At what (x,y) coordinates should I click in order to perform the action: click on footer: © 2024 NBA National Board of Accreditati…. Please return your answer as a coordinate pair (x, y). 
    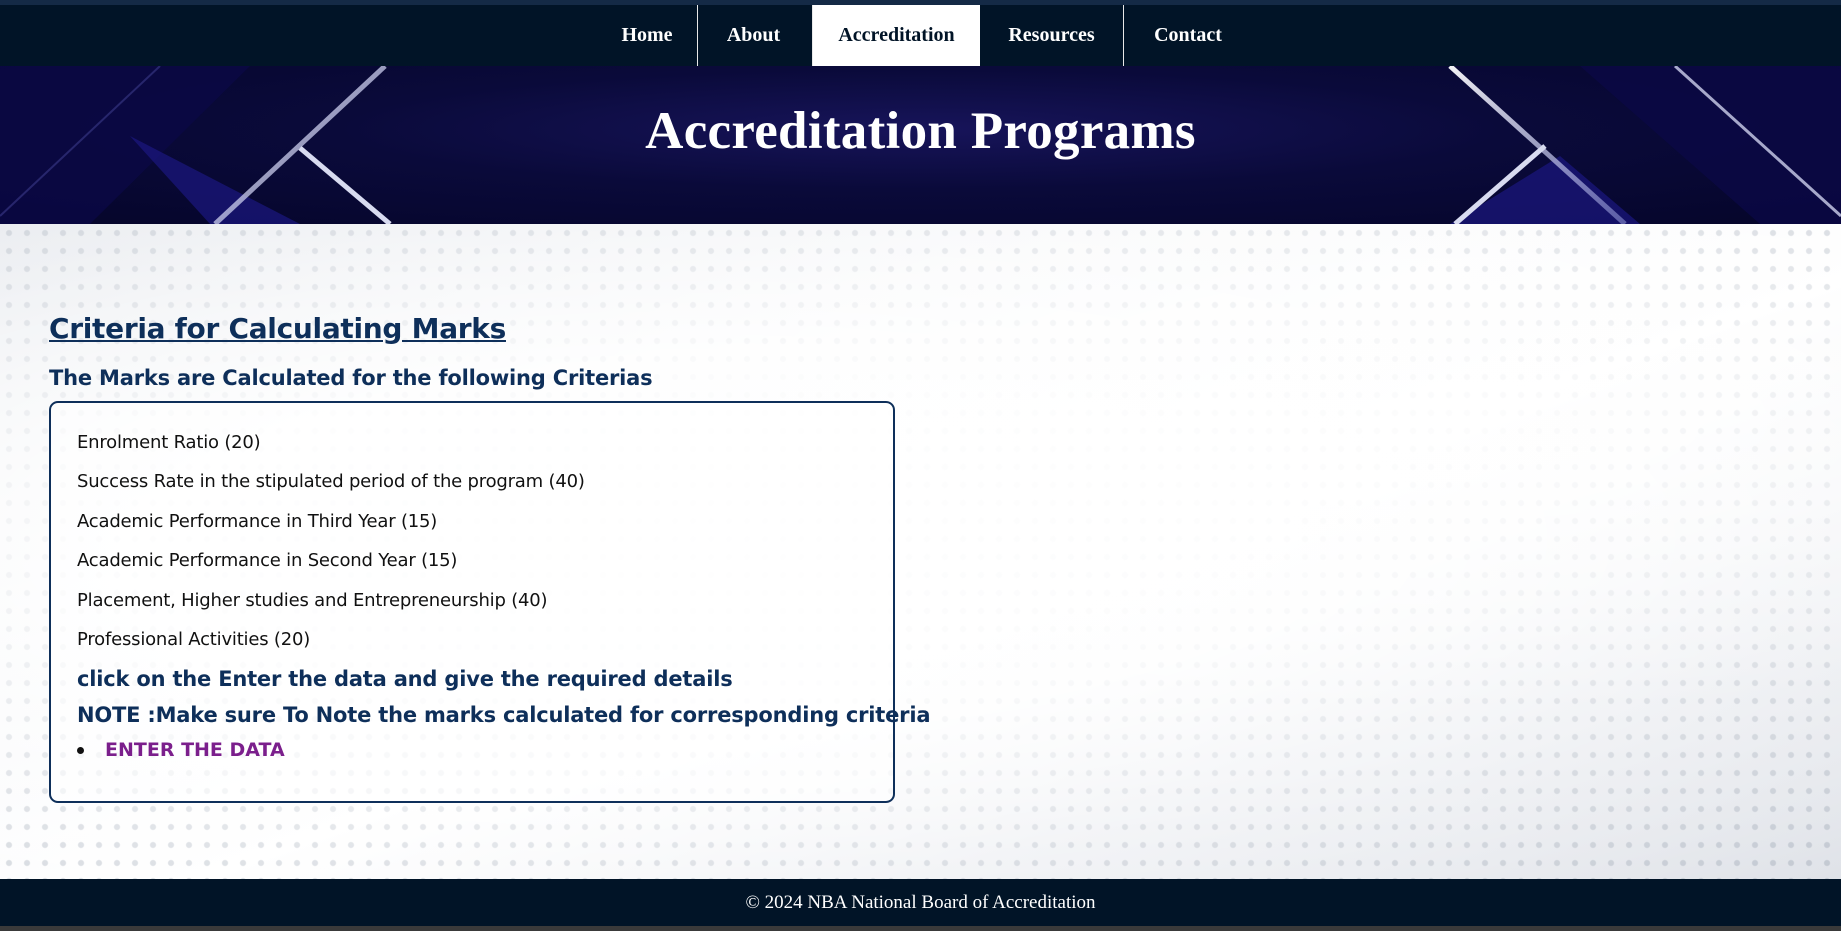
    Looking at the image, I should click on (920, 902).